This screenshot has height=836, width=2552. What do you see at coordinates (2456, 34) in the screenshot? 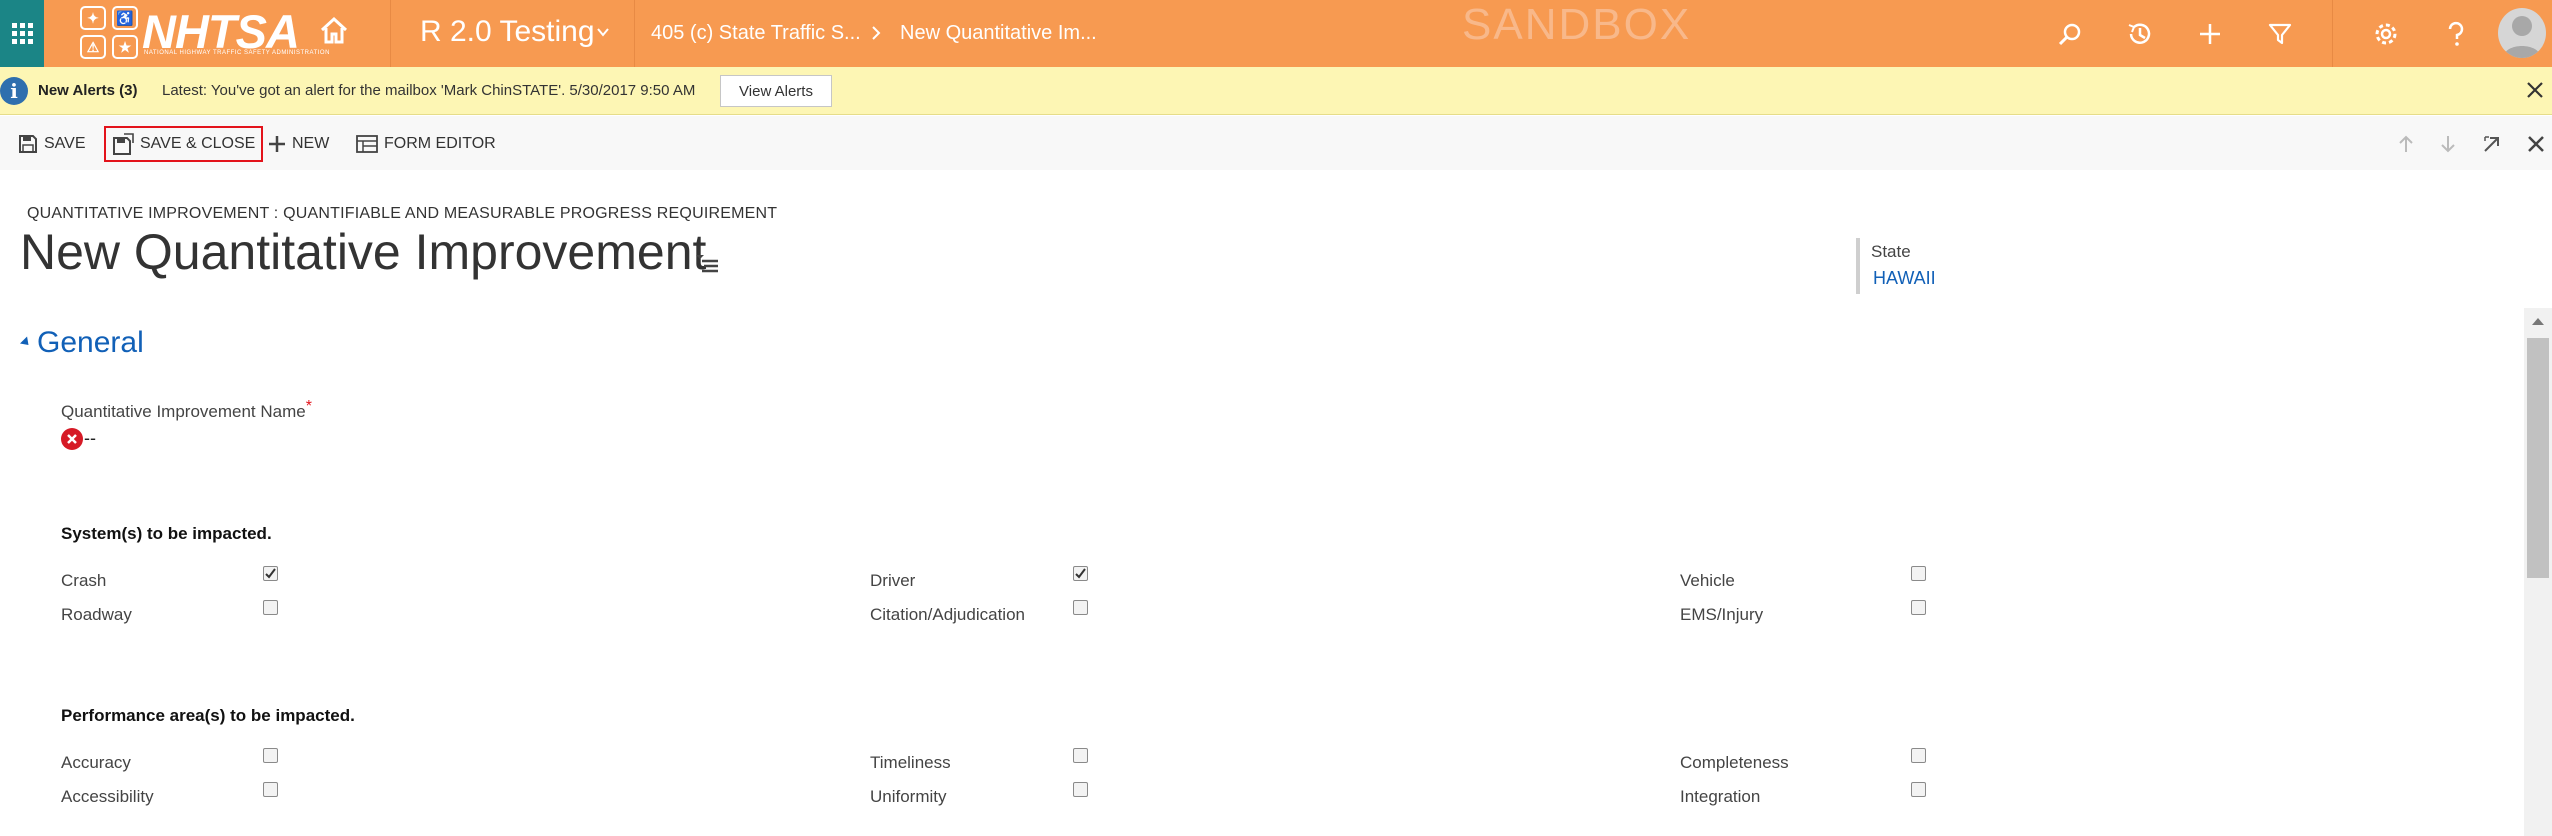
I see `help-icon` at bounding box center [2456, 34].